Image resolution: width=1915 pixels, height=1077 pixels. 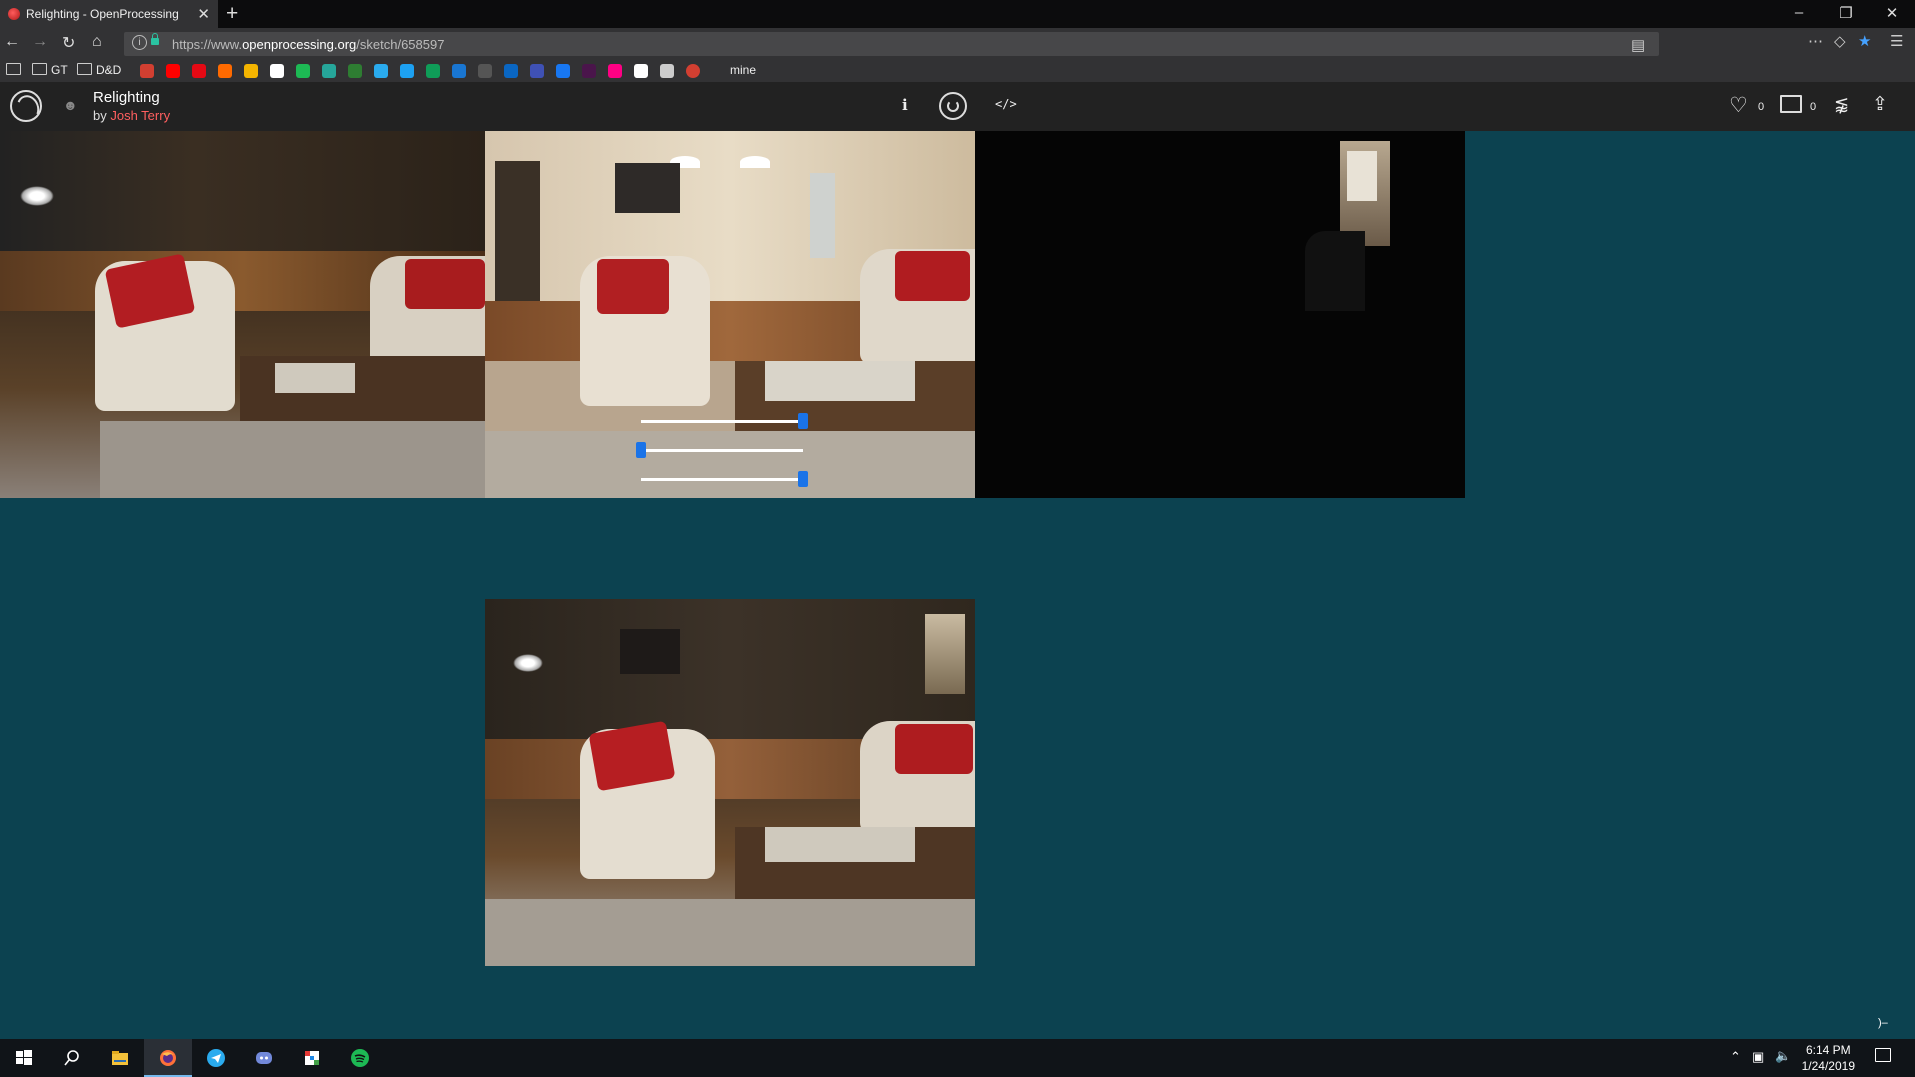 I want to click on clock-time: 6:14 PM, so click(x=1828, y=1050).